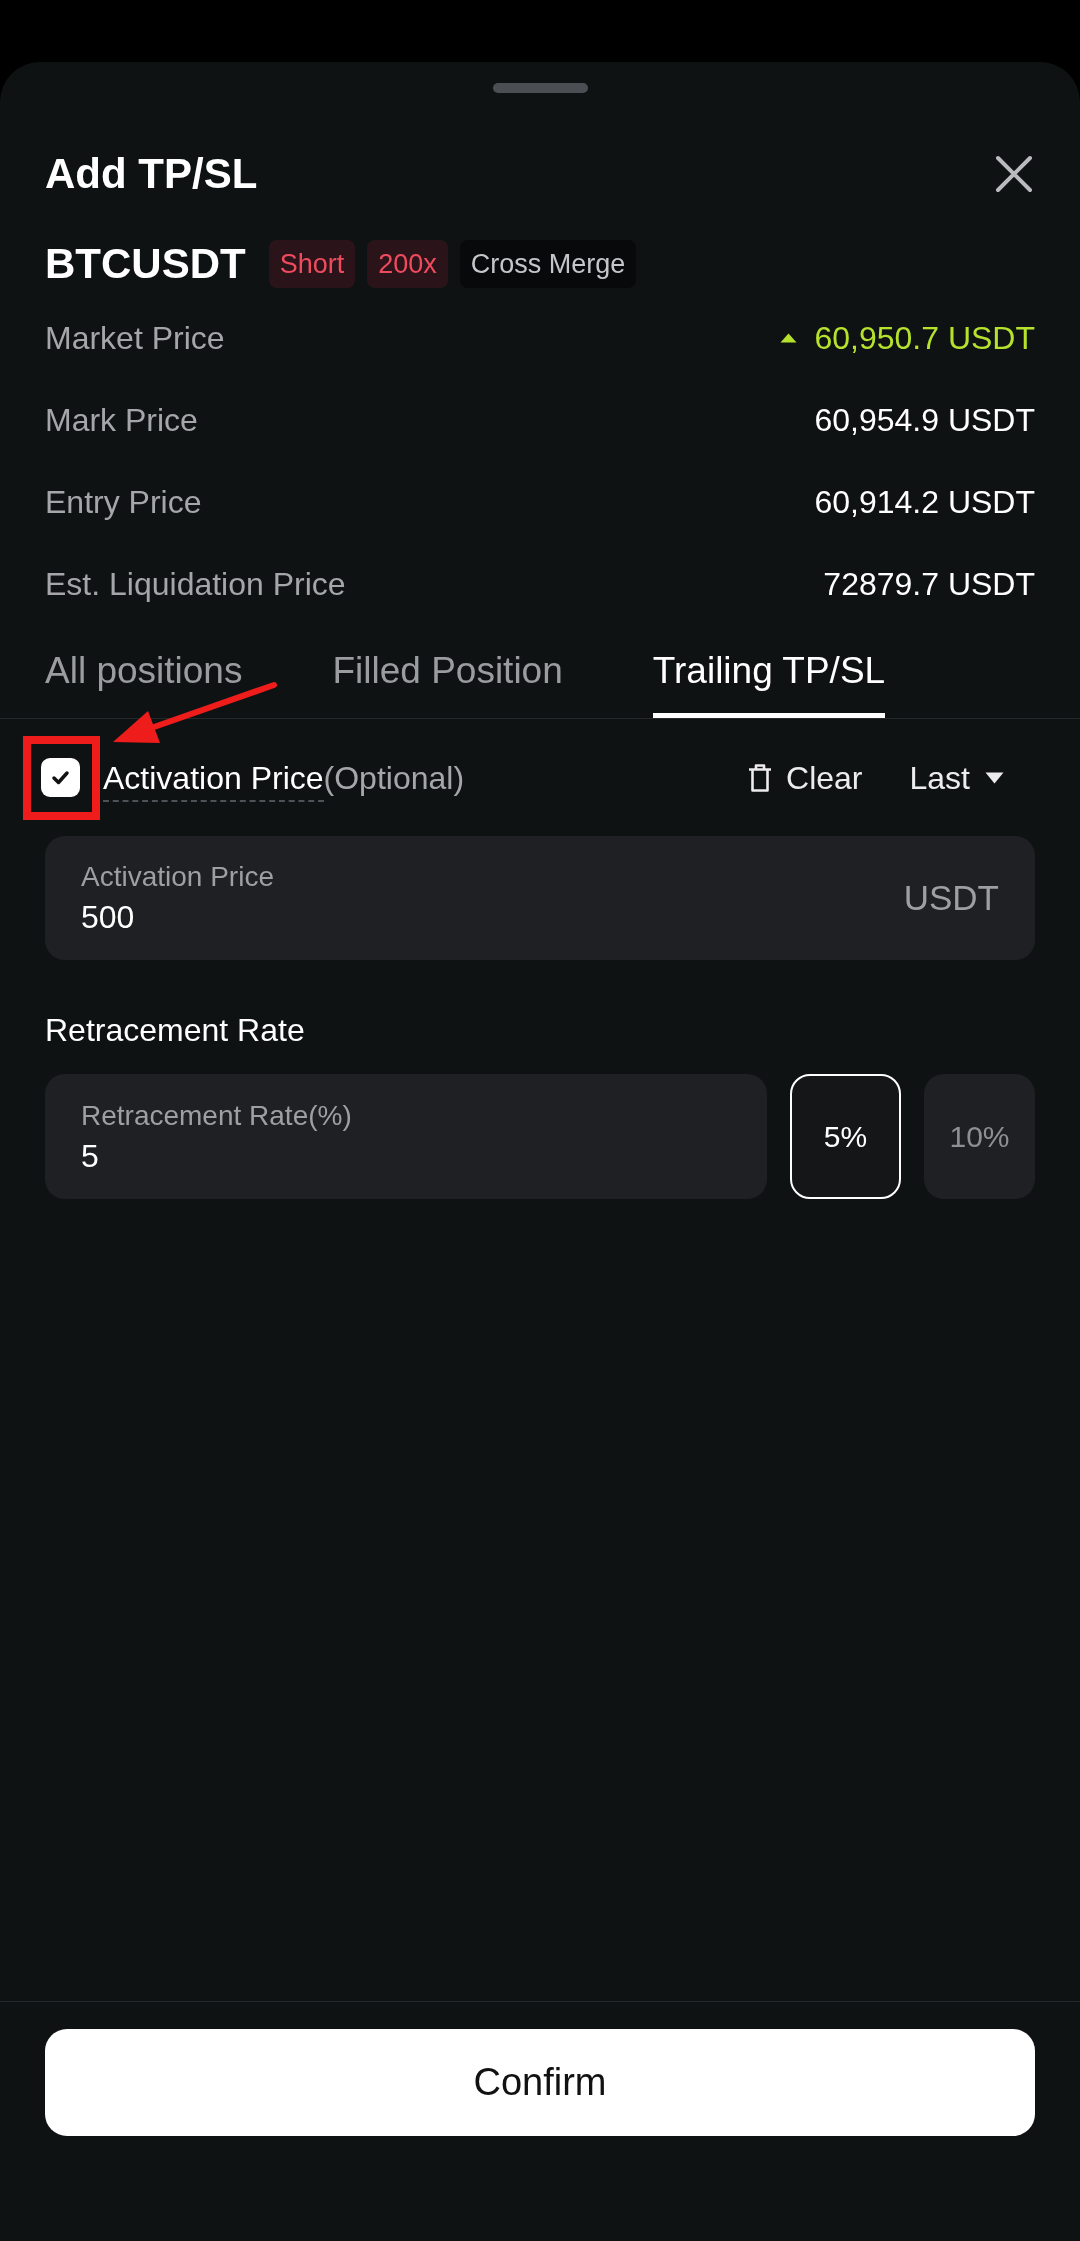  Describe the element at coordinates (924, 338) in the screenshot. I see `price-value: 60,950.7 USDT` at that location.